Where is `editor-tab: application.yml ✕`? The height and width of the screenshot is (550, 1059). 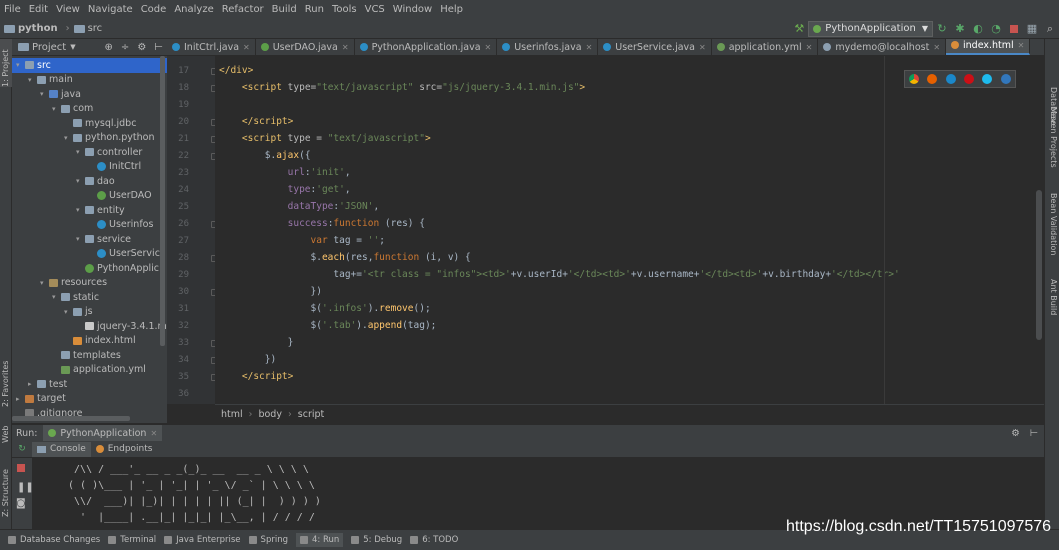
editor-tab: application.yml ✕ is located at coordinates (765, 47).